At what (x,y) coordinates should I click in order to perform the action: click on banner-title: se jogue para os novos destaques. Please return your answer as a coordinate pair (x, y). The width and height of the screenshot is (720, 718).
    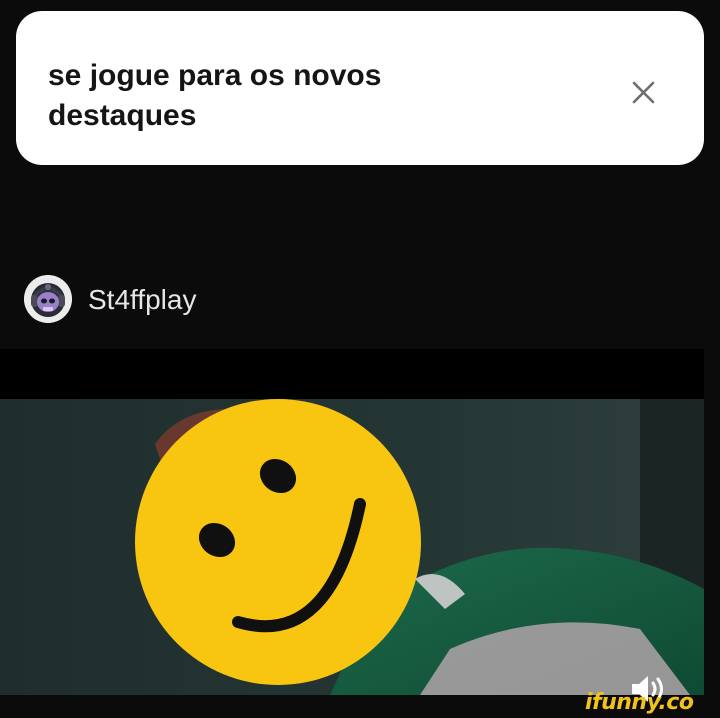
    Looking at the image, I should click on (215, 95).